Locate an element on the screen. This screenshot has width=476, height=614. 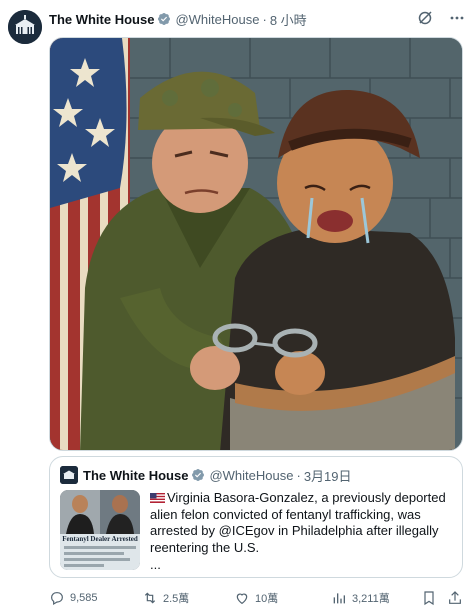
white-house-logo-small is located at coordinates (69, 475).